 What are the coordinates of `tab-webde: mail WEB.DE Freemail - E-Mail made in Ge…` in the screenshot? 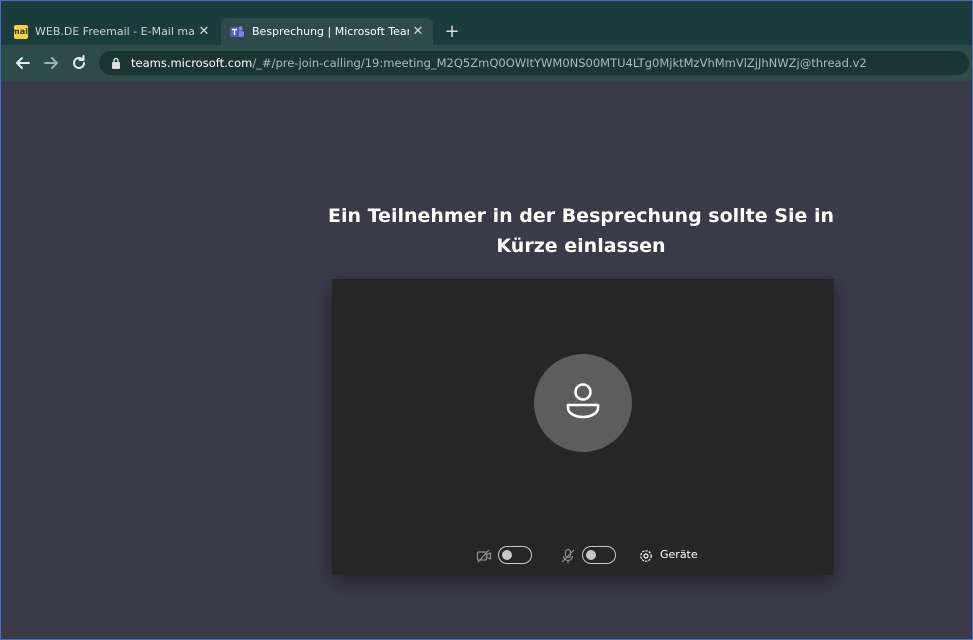 It's located at (114, 31).